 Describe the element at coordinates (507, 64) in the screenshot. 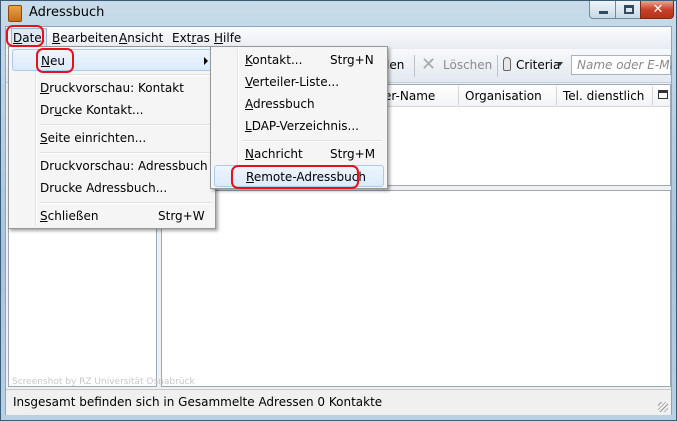

I see `key-icon` at that location.